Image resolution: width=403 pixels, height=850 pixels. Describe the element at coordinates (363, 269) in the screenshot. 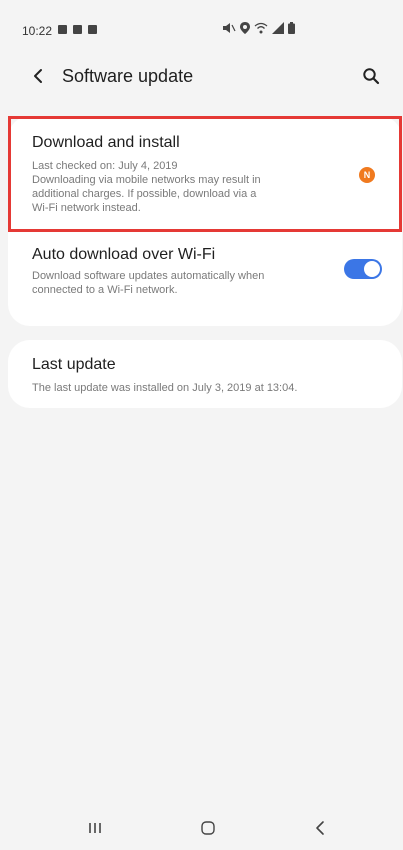

I see `auto-download-toggle` at that location.